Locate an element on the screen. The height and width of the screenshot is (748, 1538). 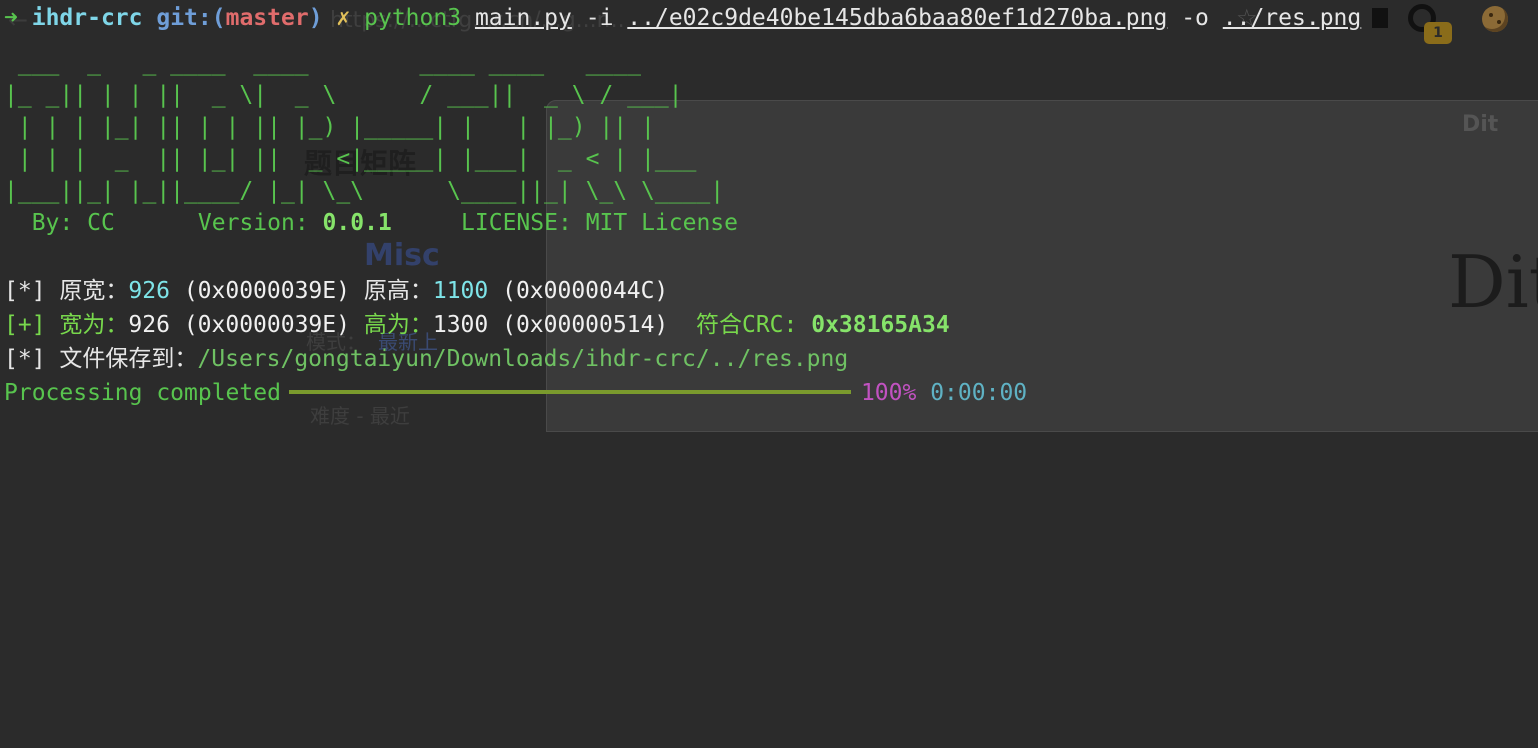
orig-height-label: 原高： is located at coordinates (398, 291).